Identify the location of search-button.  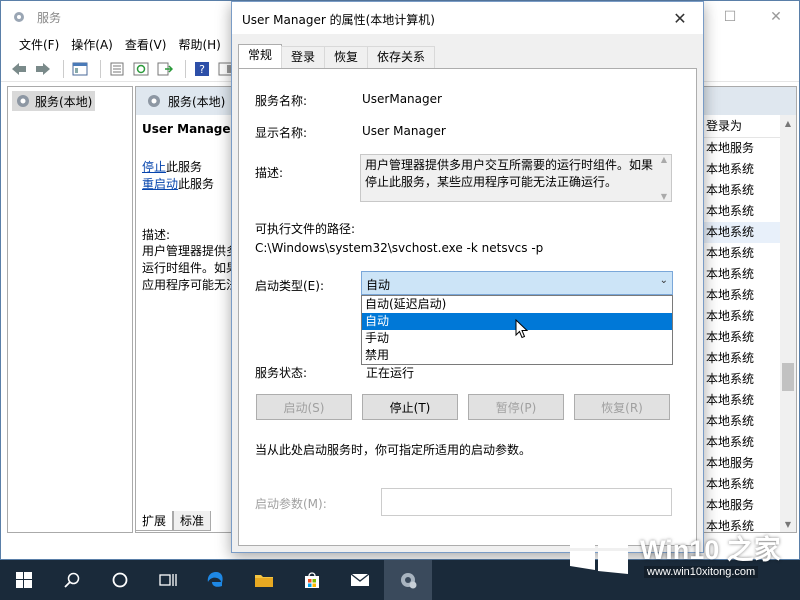
(72, 580).